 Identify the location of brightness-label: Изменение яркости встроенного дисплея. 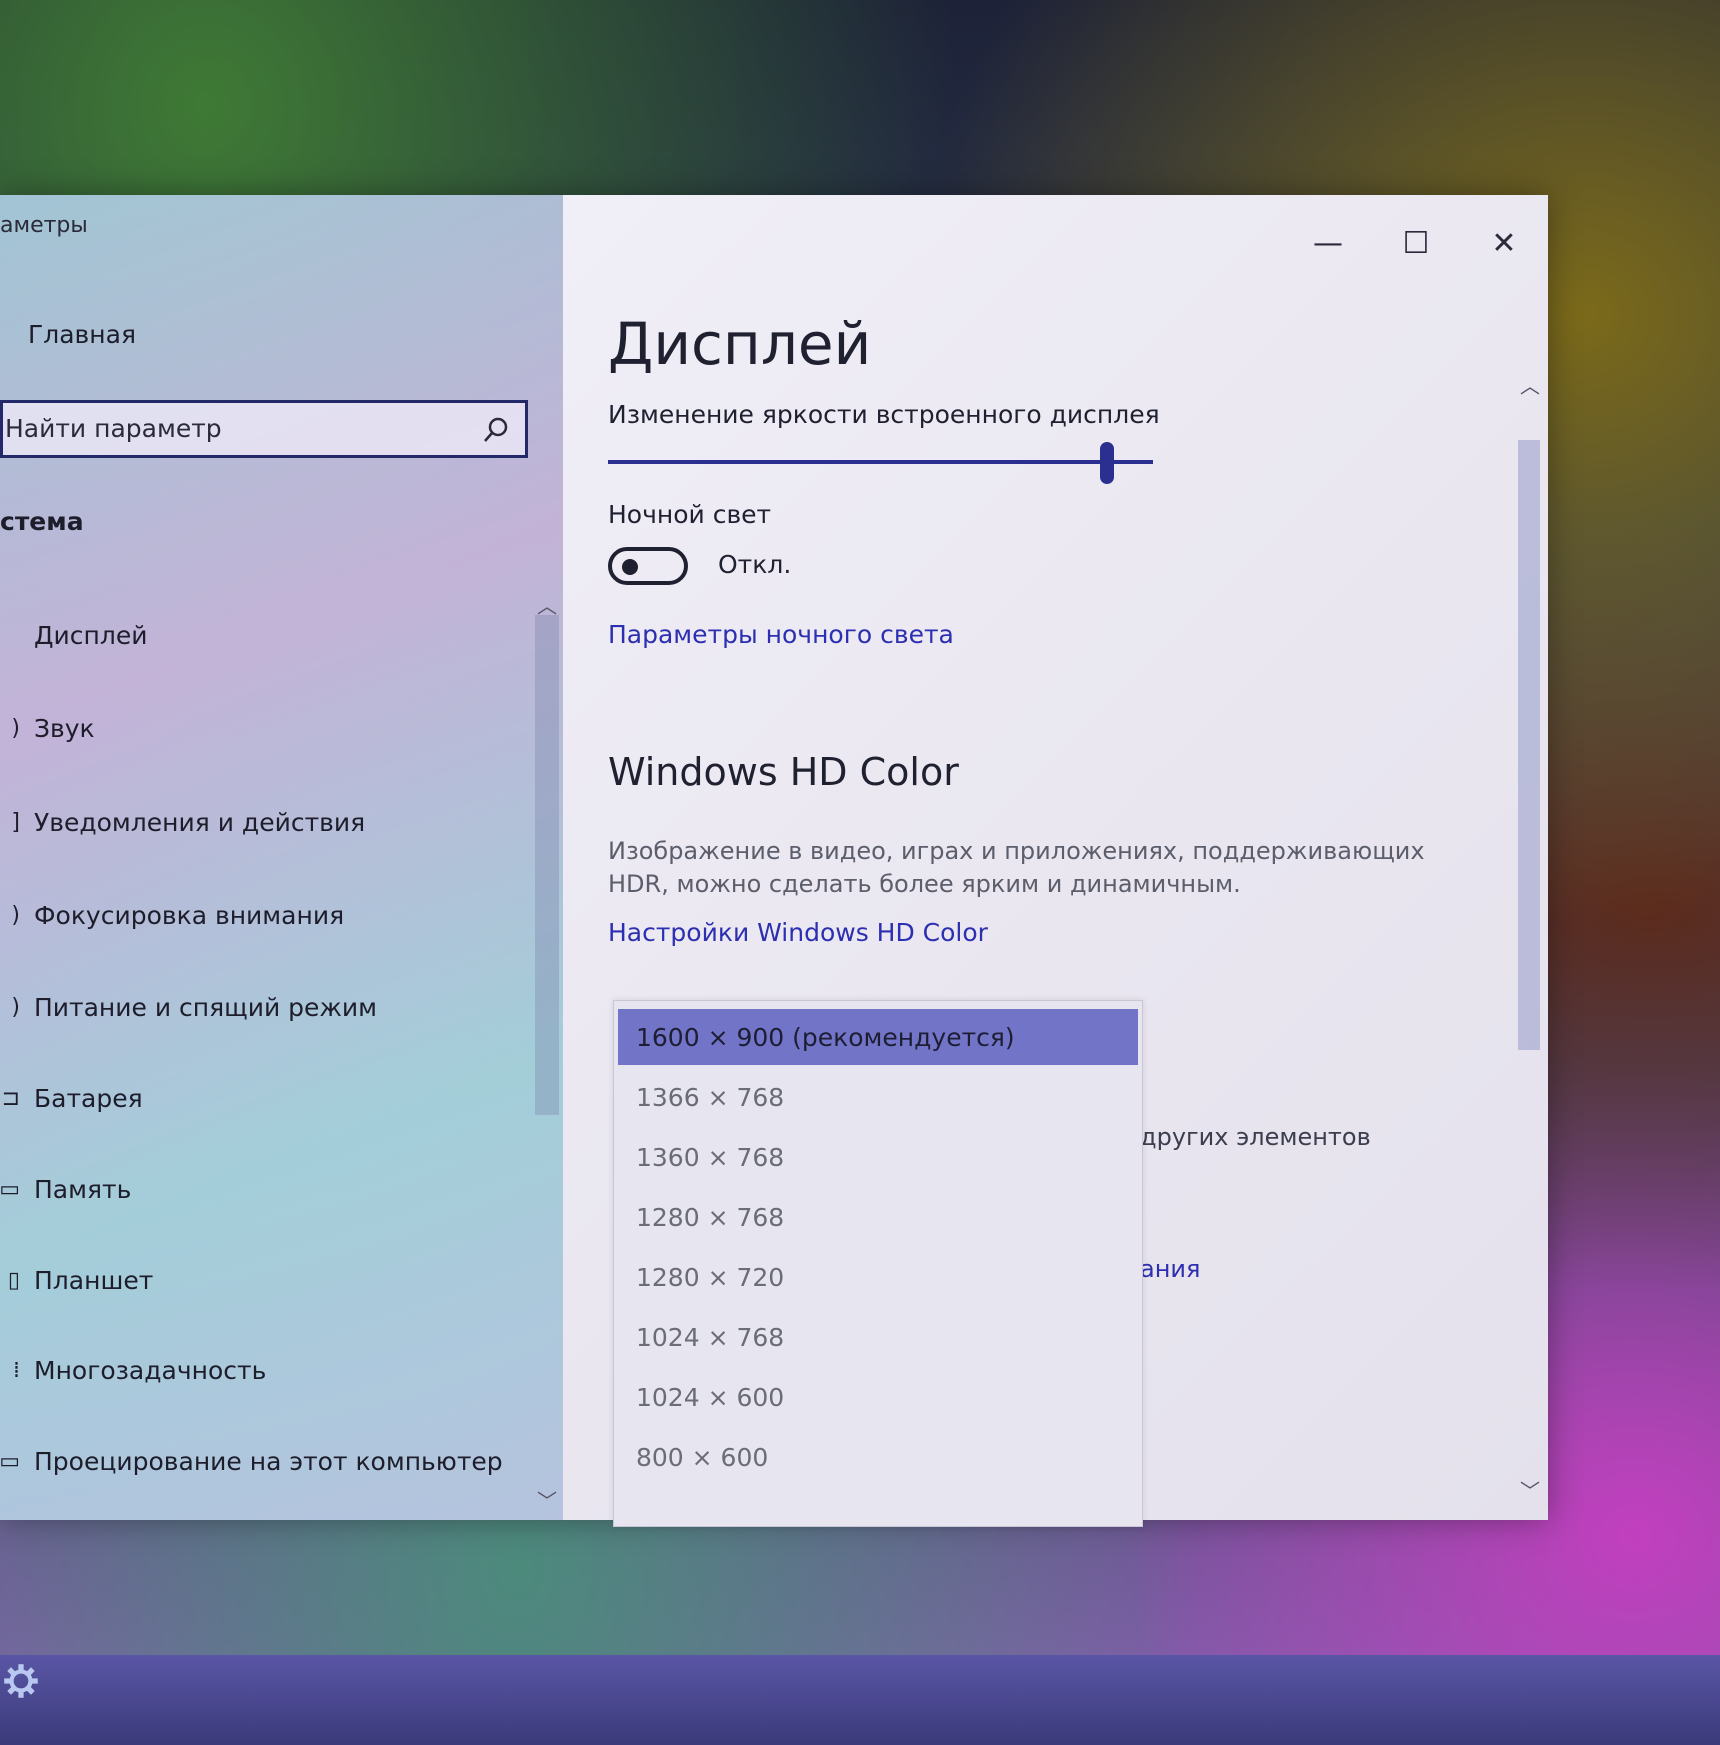
(884, 414).